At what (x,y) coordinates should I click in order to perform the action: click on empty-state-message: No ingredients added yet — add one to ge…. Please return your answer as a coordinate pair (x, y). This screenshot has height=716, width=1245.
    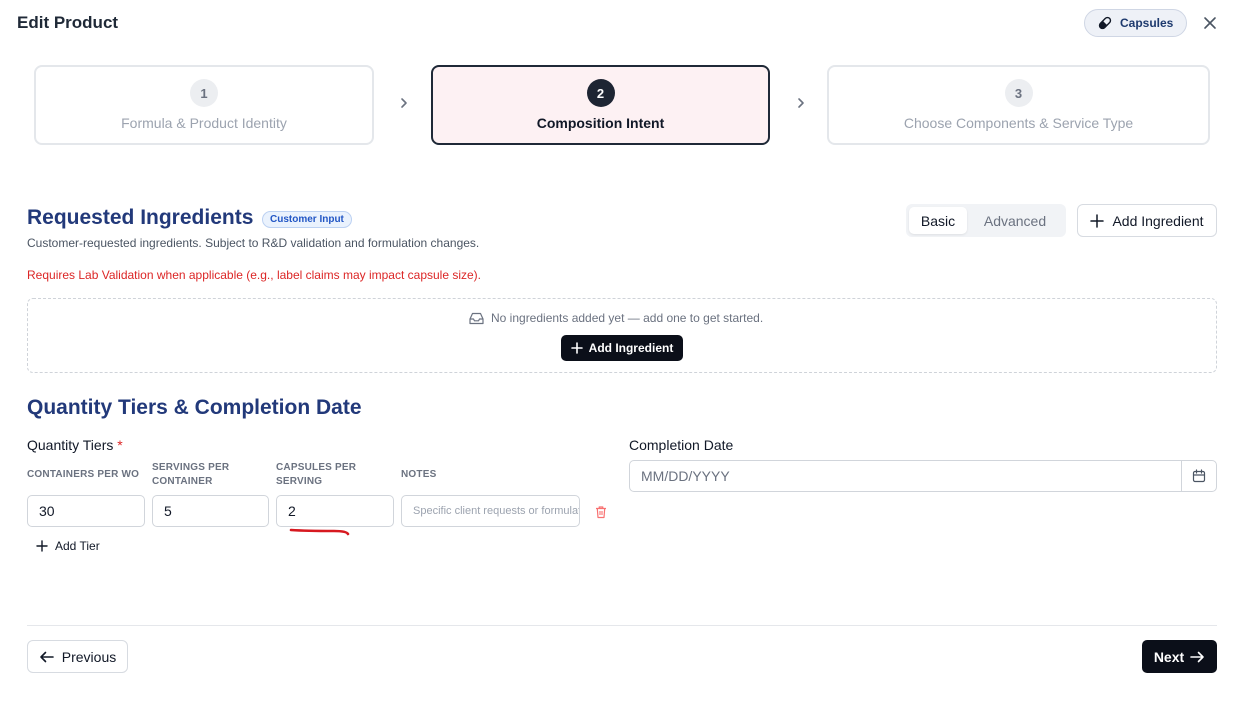
    Looking at the image, I should click on (616, 318).